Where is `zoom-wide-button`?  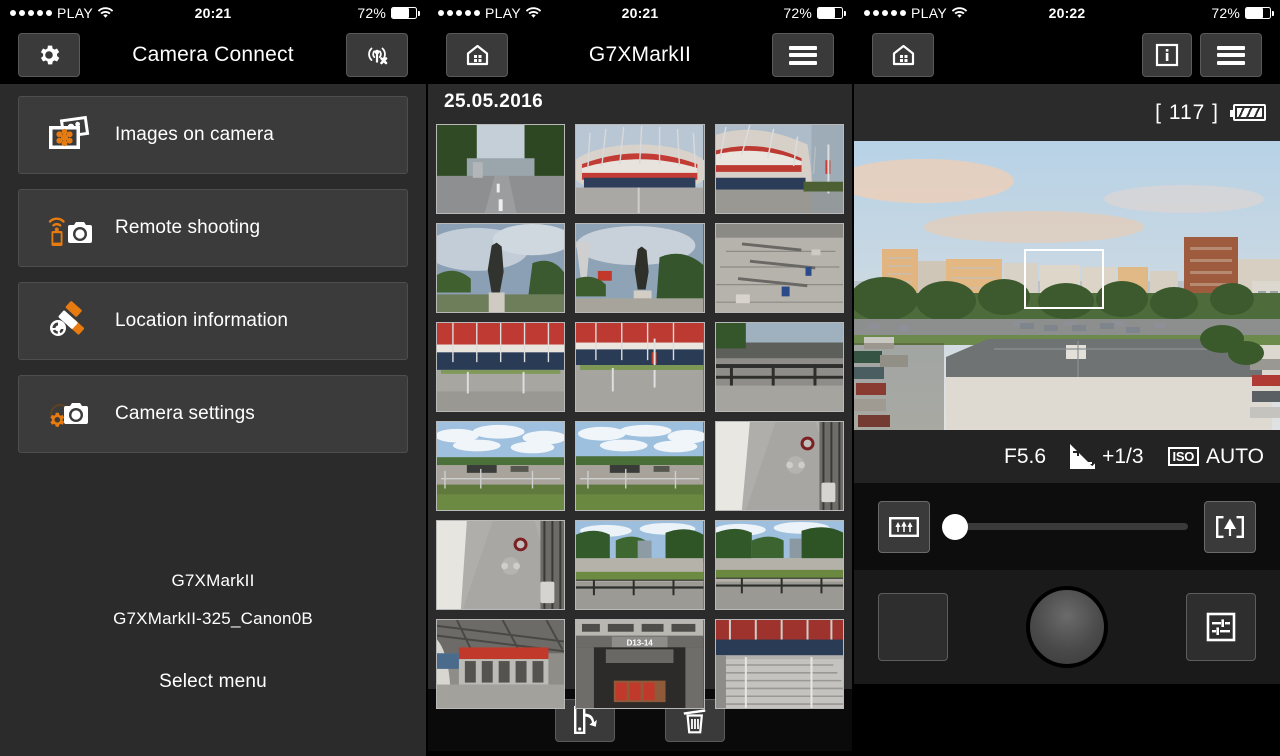
zoom-wide-button is located at coordinates (904, 526).